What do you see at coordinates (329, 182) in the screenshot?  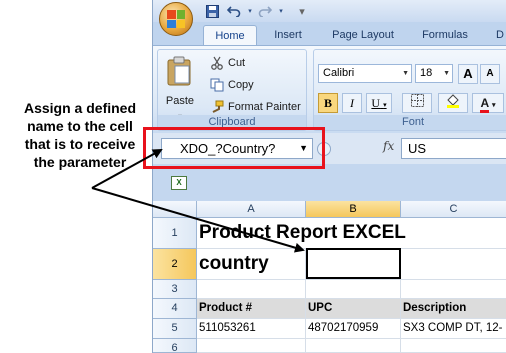 I see `workbook-titlebar: X` at bounding box center [329, 182].